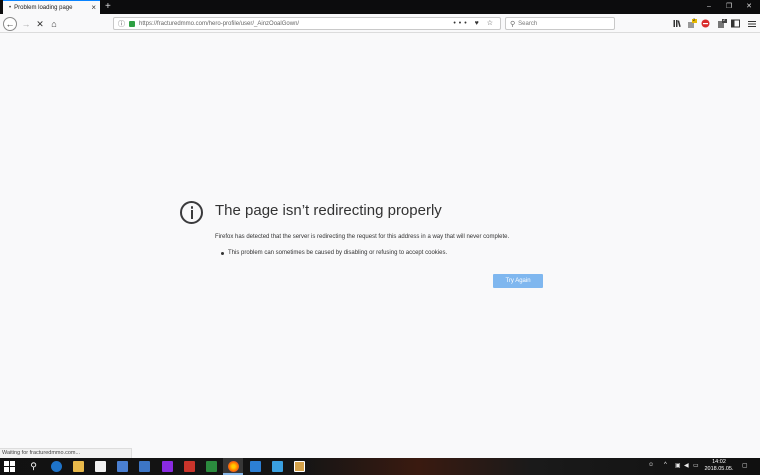 The height and width of the screenshot is (475, 760). What do you see at coordinates (132, 23) in the screenshot?
I see `lock-icon` at bounding box center [132, 23].